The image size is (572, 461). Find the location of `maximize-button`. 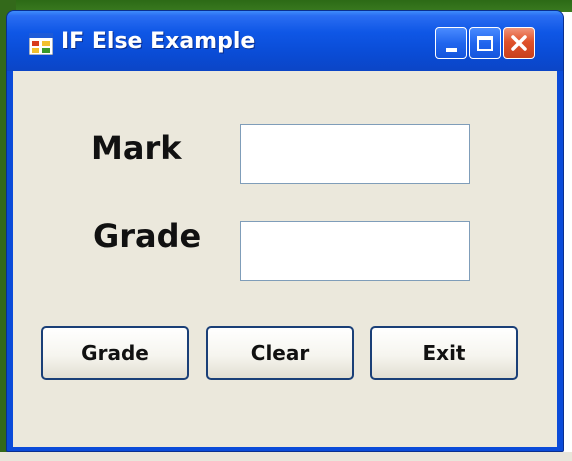

maximize-button is located at coordinates (485, 43).